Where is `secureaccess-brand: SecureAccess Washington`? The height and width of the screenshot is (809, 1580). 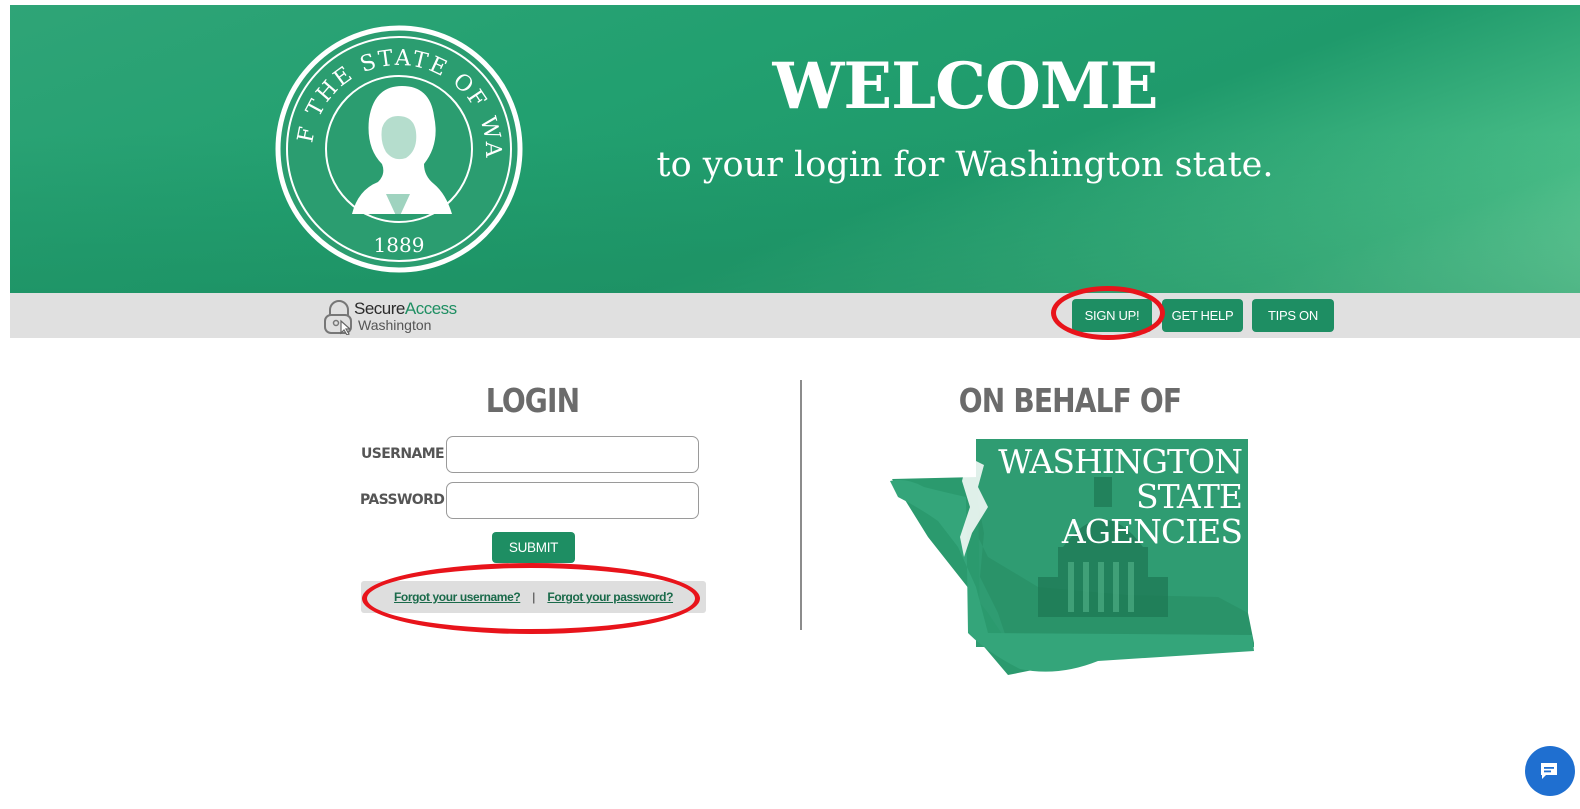 secureaccess-brand: SecureAccess Washington is located at coordinates (407, 317).